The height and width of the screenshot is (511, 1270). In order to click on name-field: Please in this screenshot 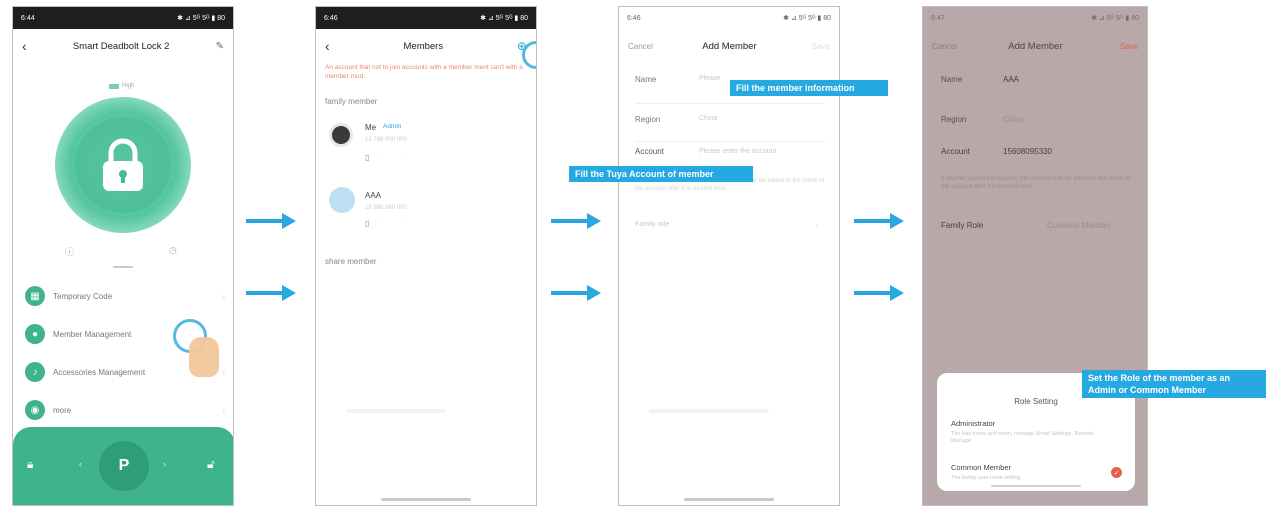, I will do `click(709, 78)`.